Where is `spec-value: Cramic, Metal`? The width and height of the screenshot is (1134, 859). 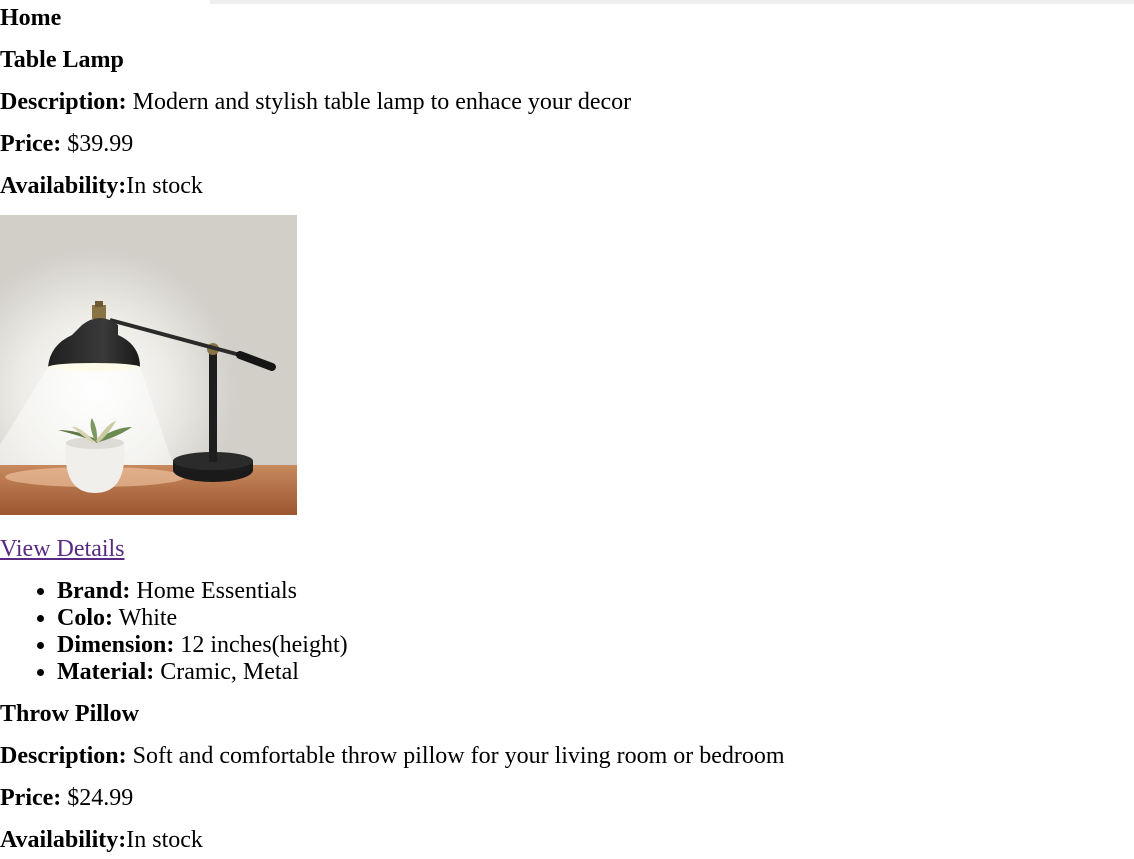
spec-value: Cramic, Metal is located at coordinates (226, 672).